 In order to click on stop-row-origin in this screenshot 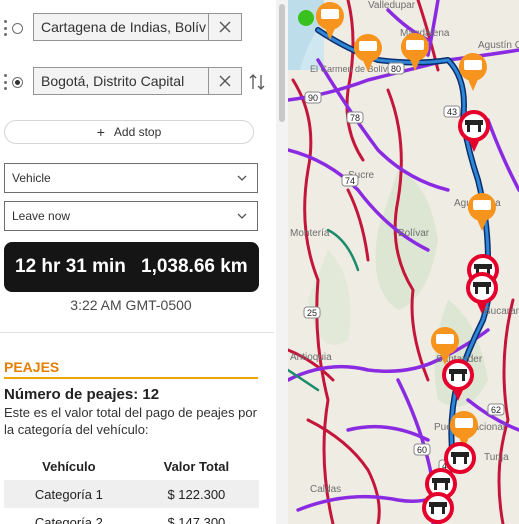, I will do `click(11, 28)`.